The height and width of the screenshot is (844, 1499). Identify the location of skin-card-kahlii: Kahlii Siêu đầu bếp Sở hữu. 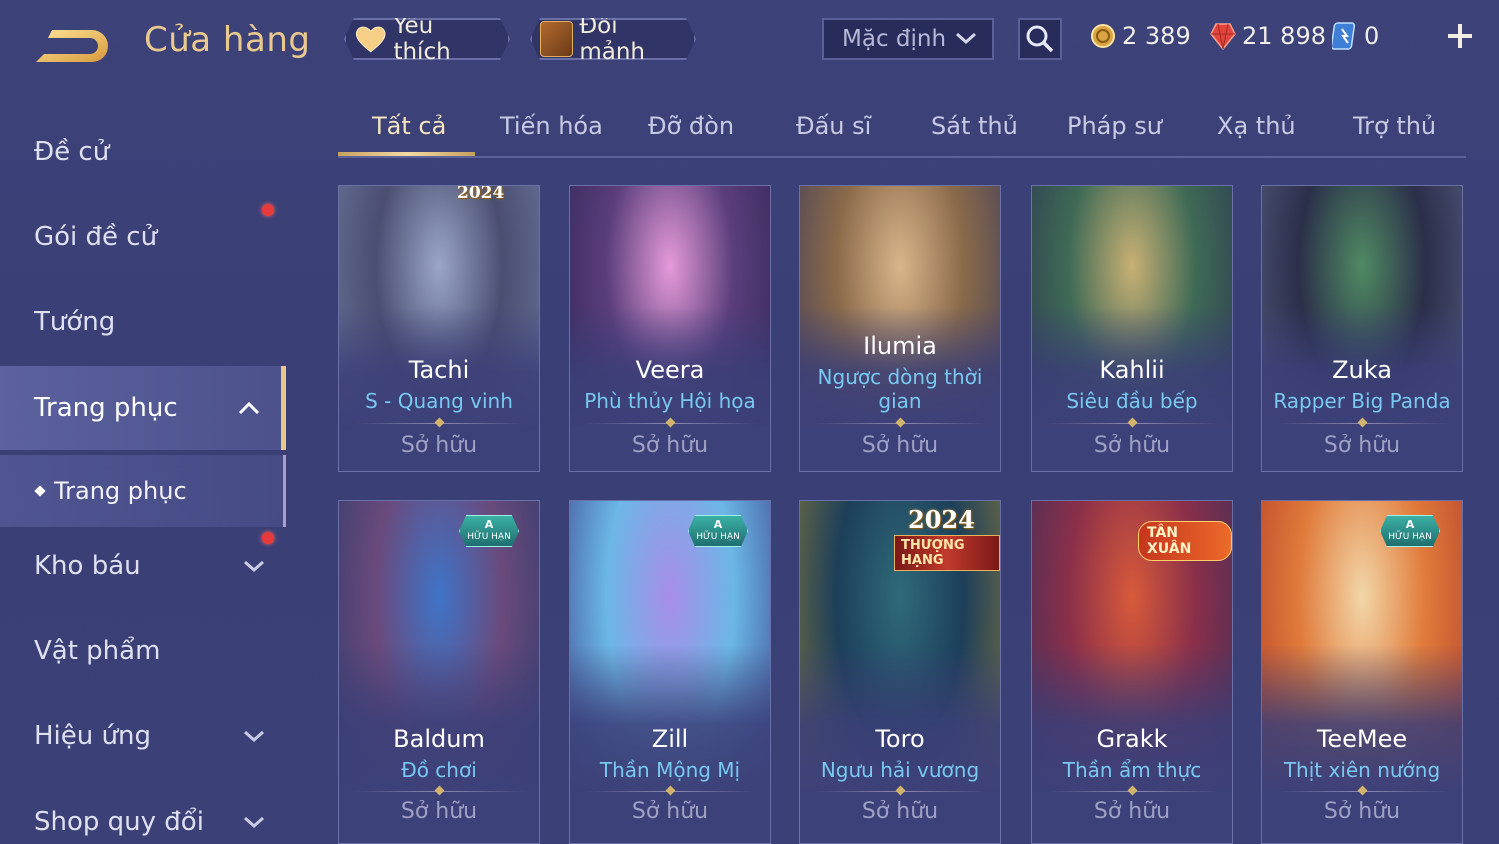
(1132, 328).